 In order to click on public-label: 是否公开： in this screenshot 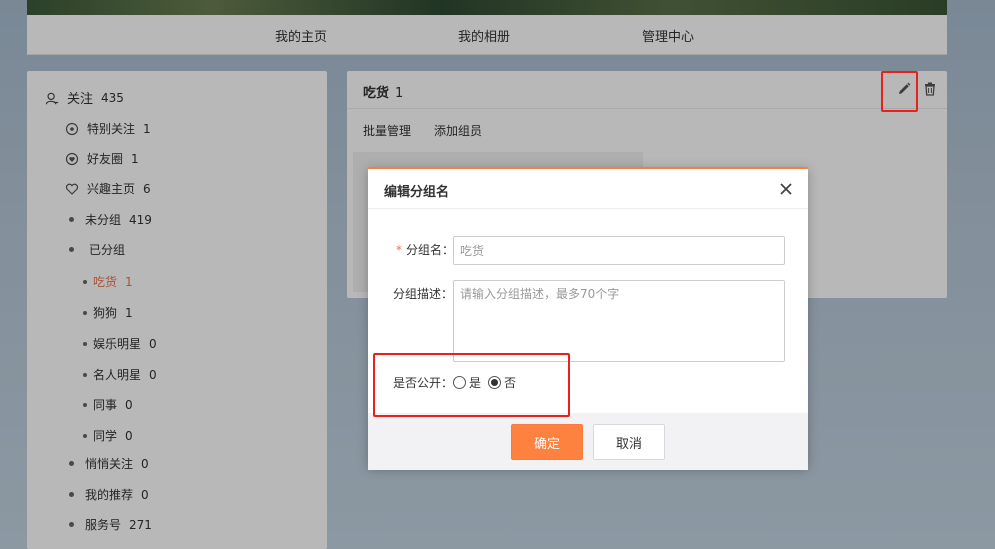, I will do `click(423, 383)`.